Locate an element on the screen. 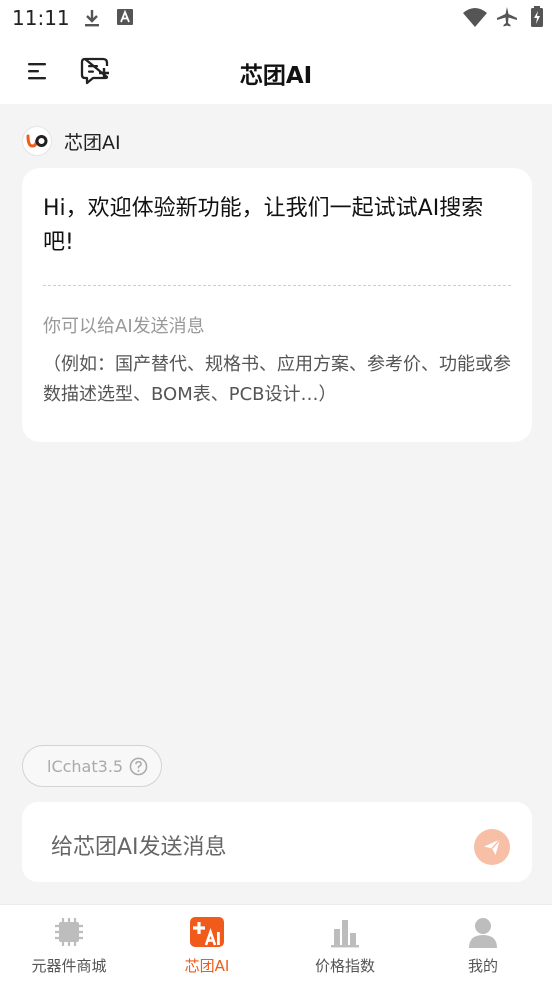 This screenshot has width=552, height=981. tab-label: 我的 is located at coordinates (482, 966).